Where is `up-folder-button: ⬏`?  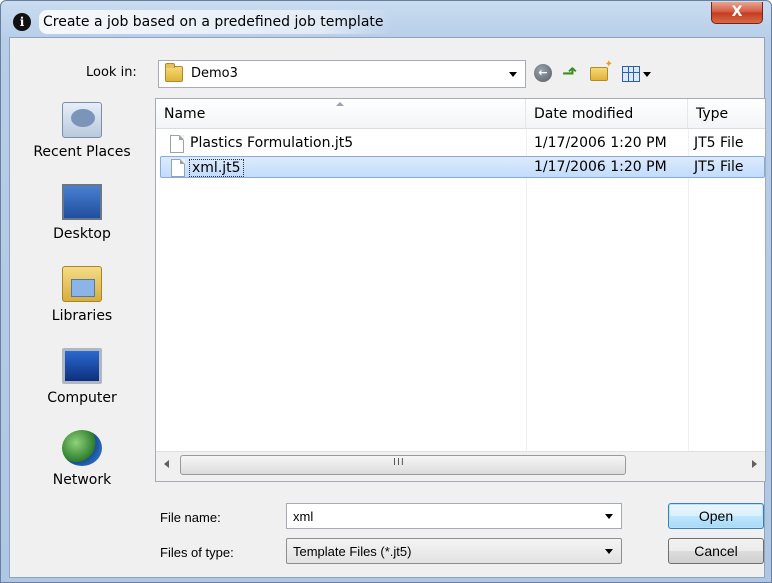 up-folder-button: ⬏ is located at coordinates (573, 74).